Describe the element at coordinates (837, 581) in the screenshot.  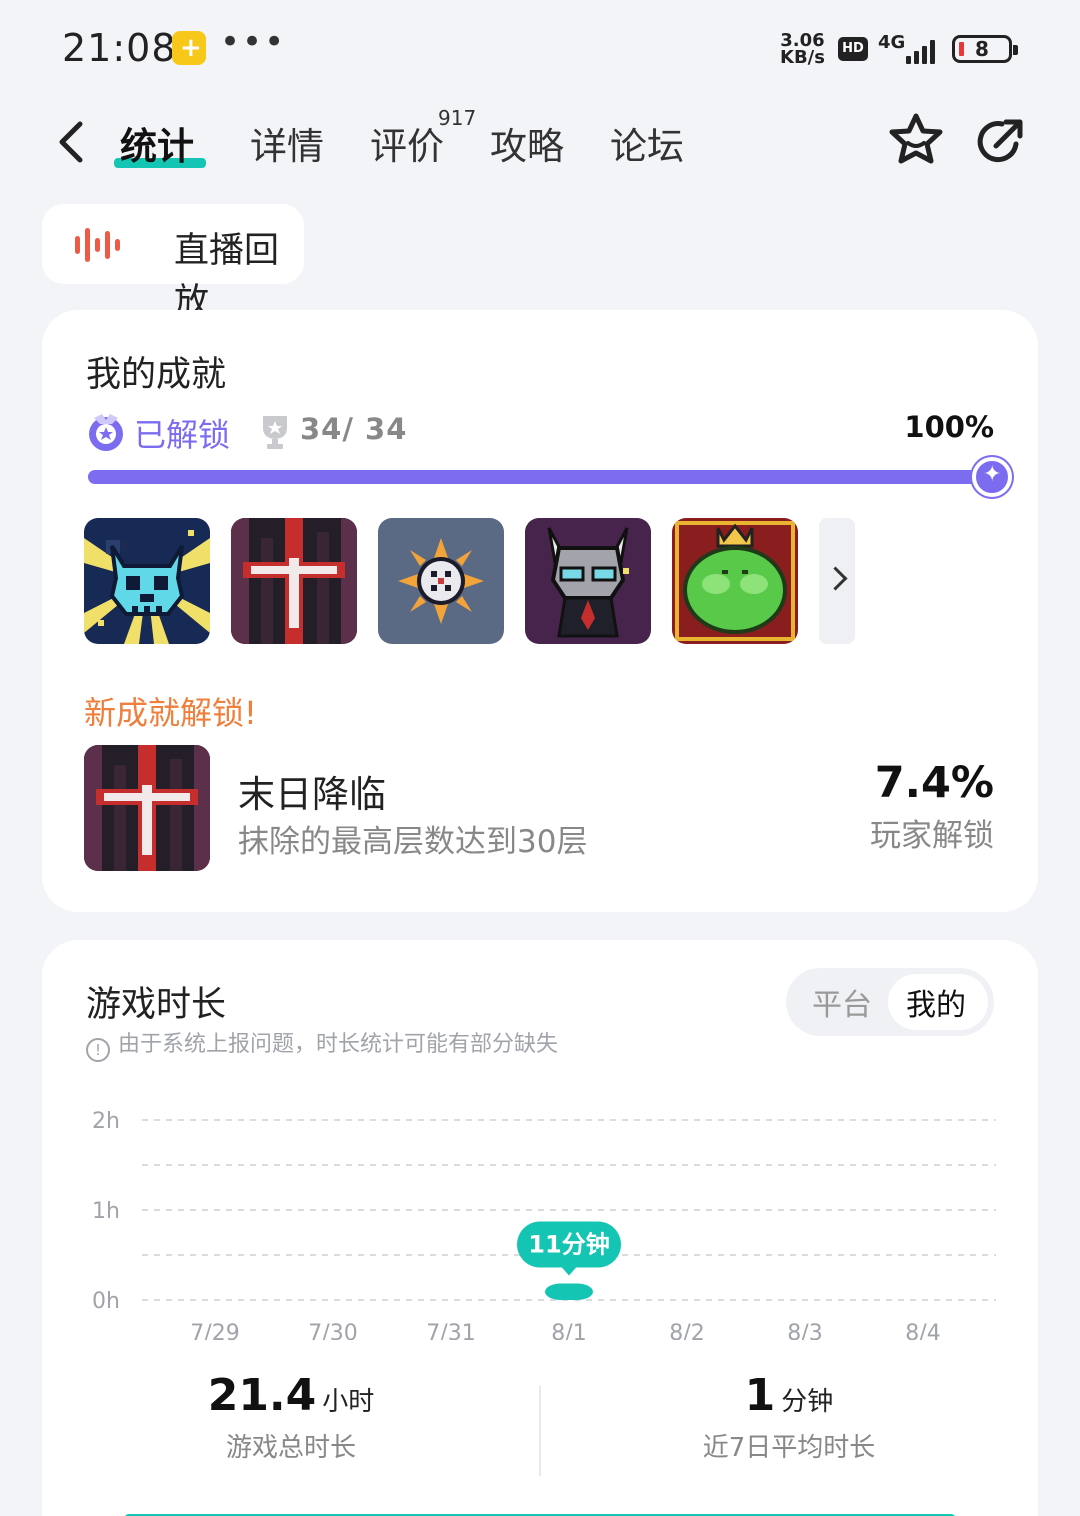
I see `more-achievements-chevron-icon` at that location.